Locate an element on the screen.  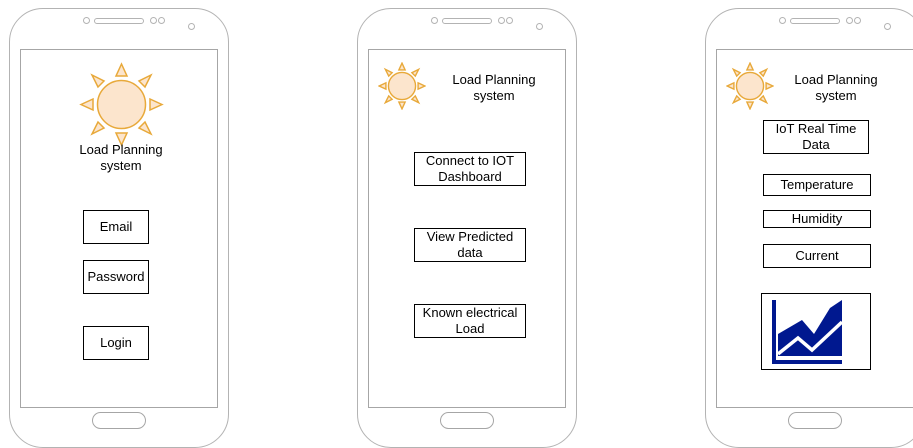
password-field: Password is located at coordinates (116, 277).